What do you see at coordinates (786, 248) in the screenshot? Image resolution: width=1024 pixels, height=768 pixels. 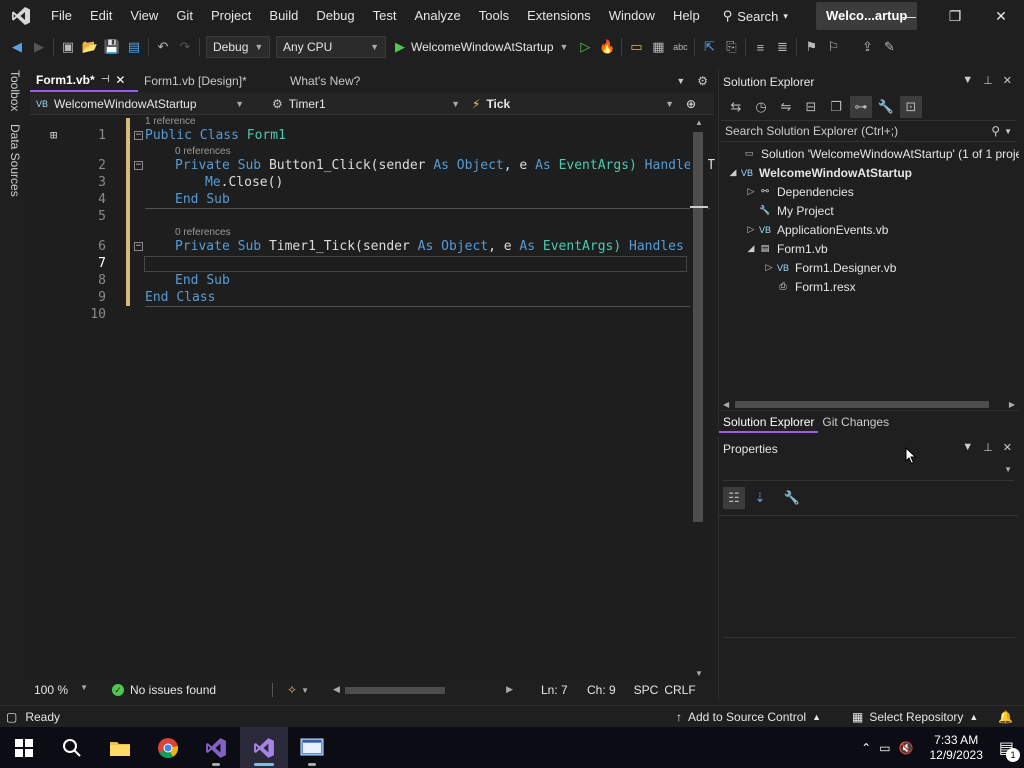 I see `tree-item-form1: ◢ ▤ Form1.vb` at bounding box center [786, 248].